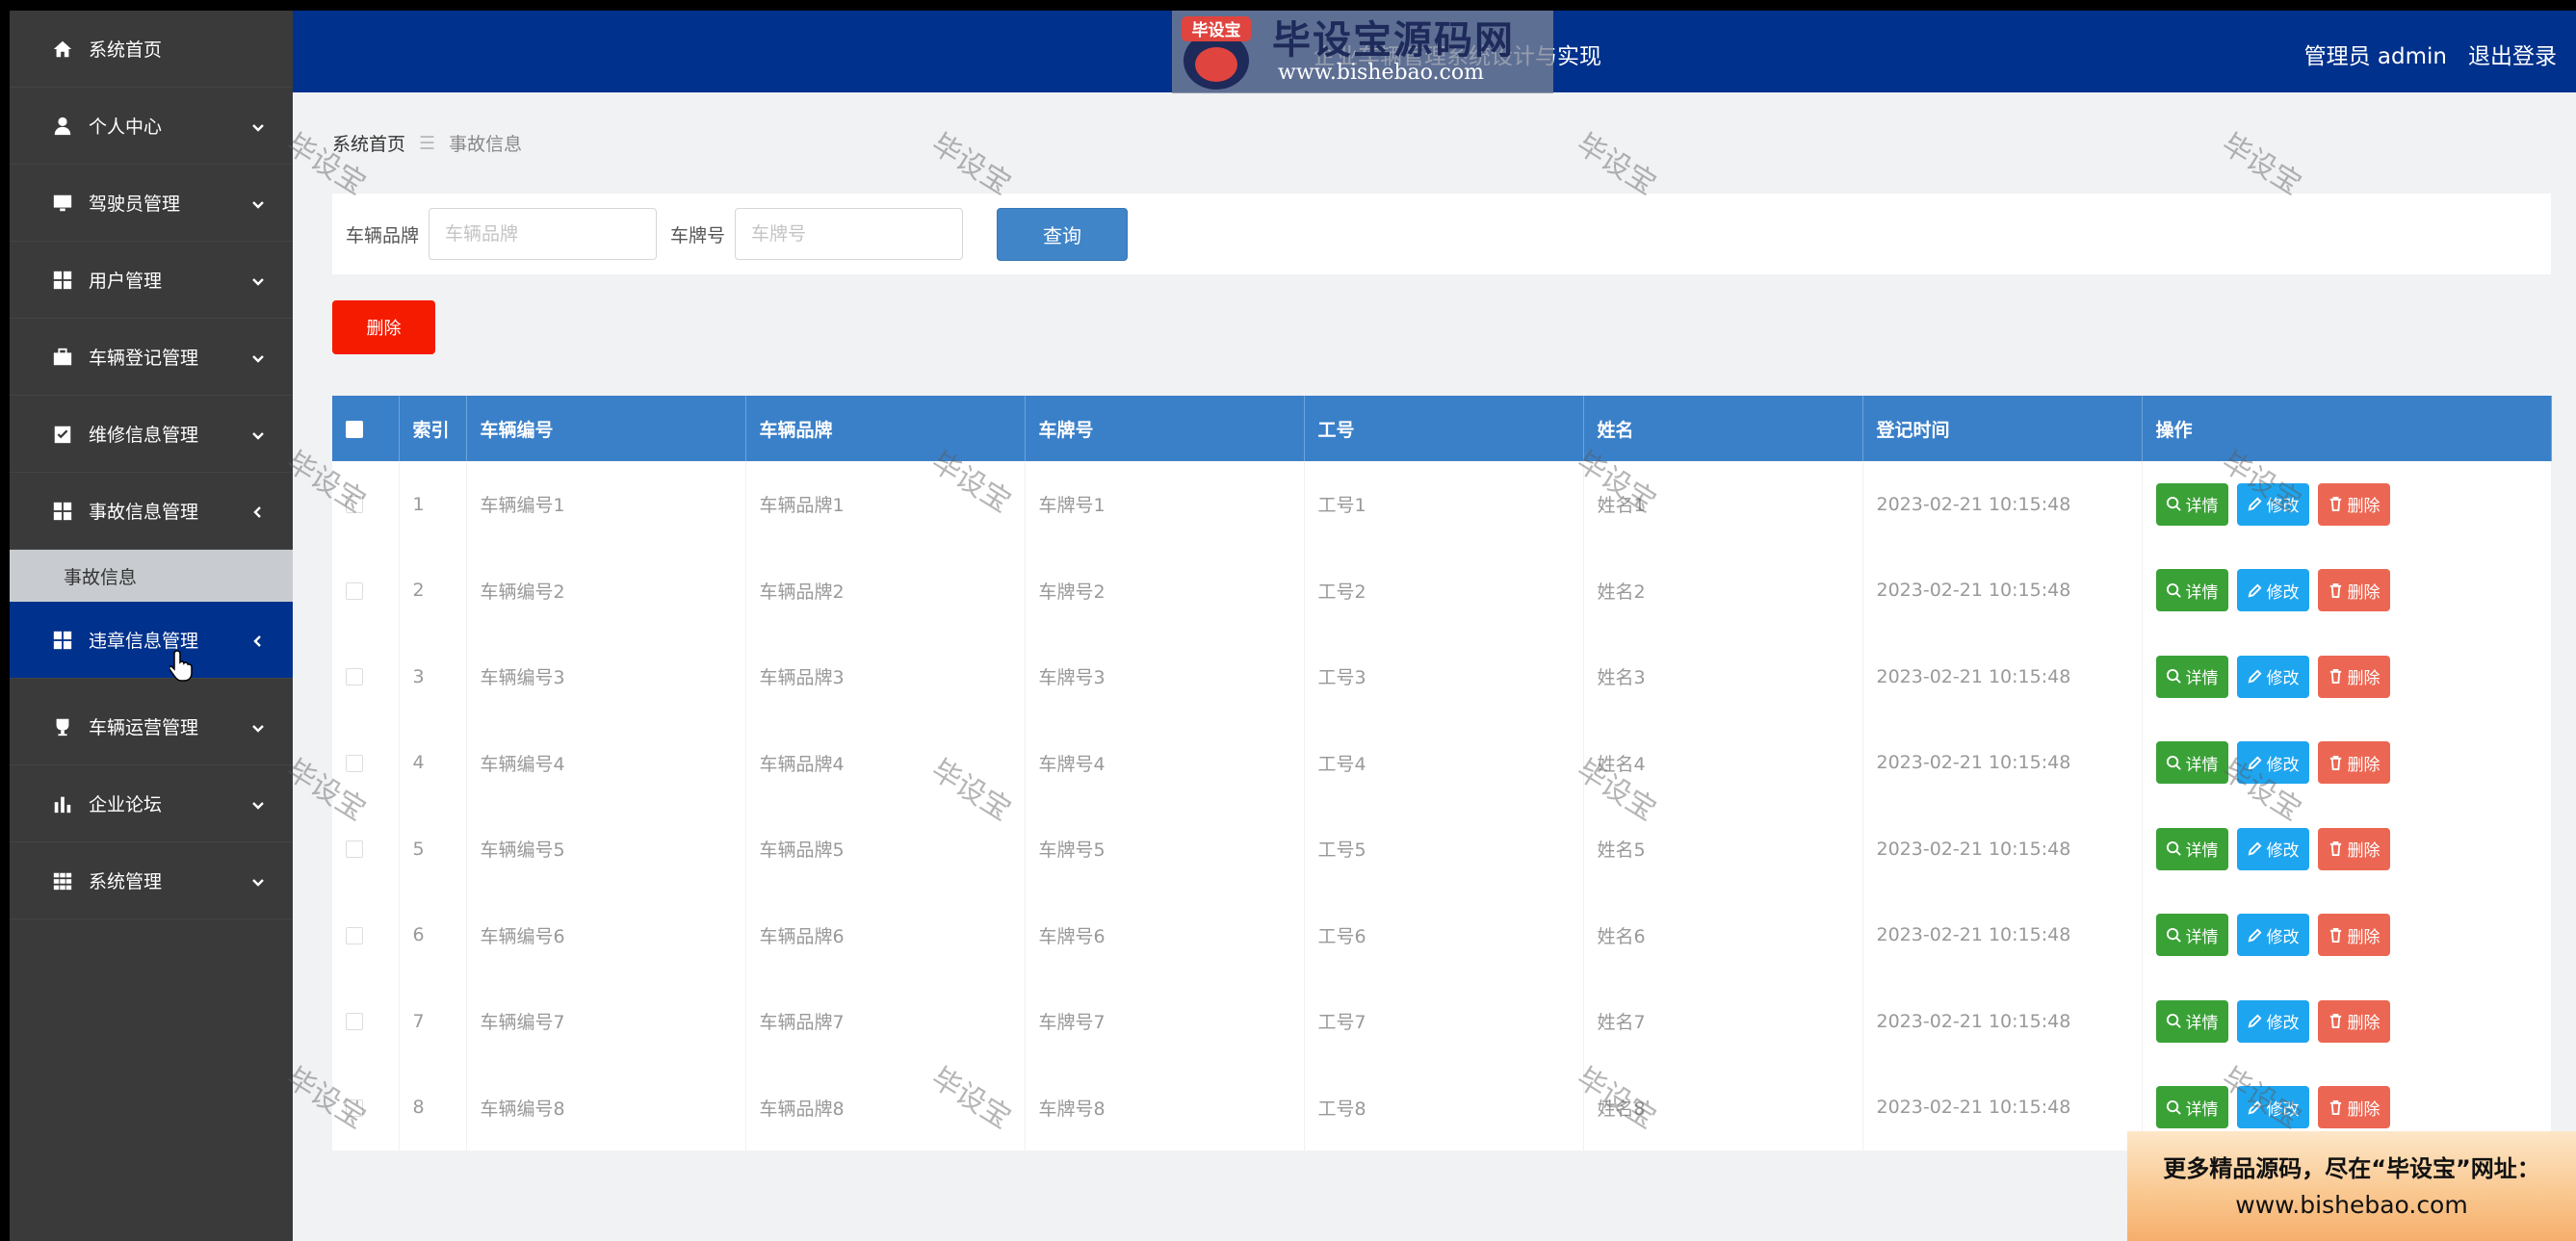 Image resolution: width=2576 pixels, height=1241 pixels. What do you see at coordinates (126, 127) in the screenshot?
I see `sidebar-item-label: 个人中心` at bounding box center [126, 127].